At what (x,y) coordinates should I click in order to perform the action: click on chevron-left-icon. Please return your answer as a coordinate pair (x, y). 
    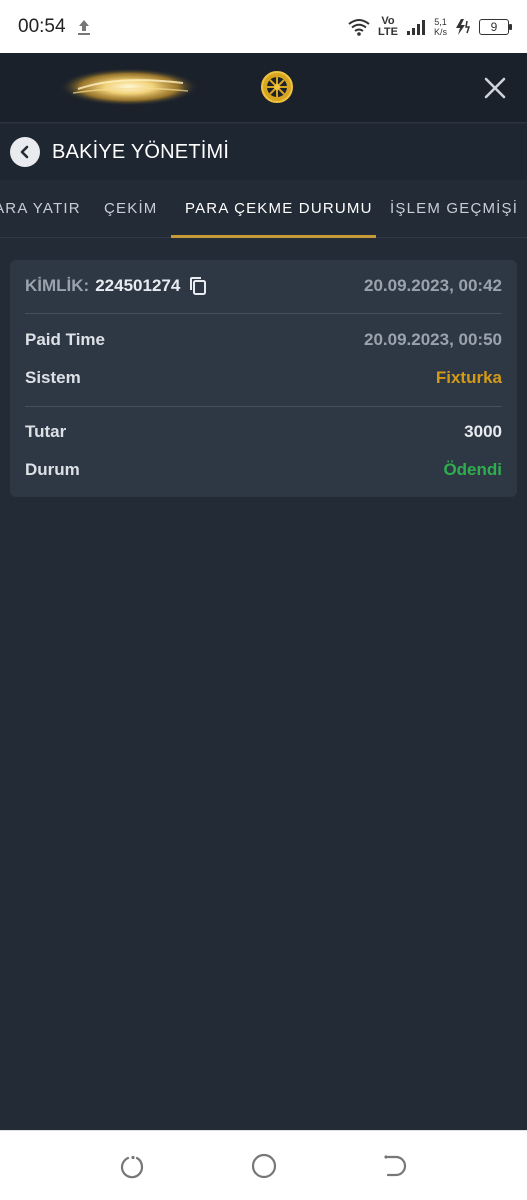
    Looking at the image, I should click on (24, 152).